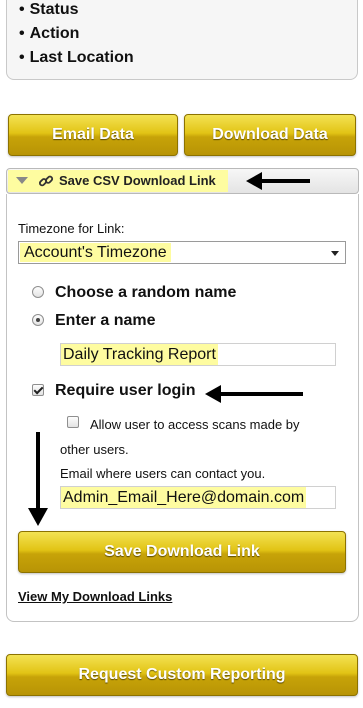 Image resolution: width=363 pixels, height=708 pixels. Describe the element at coordinates (184, 497) in the screenshot. I see `contact-email-value: Admin_Email_Here@domain.com` at that location.